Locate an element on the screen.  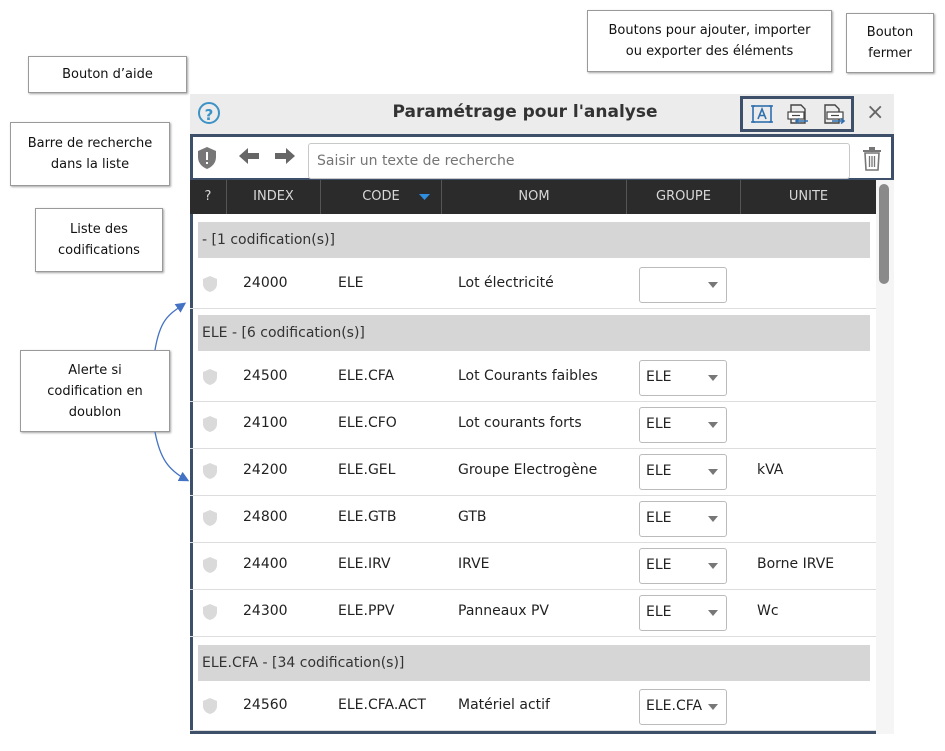
table-row: 24100 ELE.CFO Lot courants forts ELE is located at coordinates (533, 425).